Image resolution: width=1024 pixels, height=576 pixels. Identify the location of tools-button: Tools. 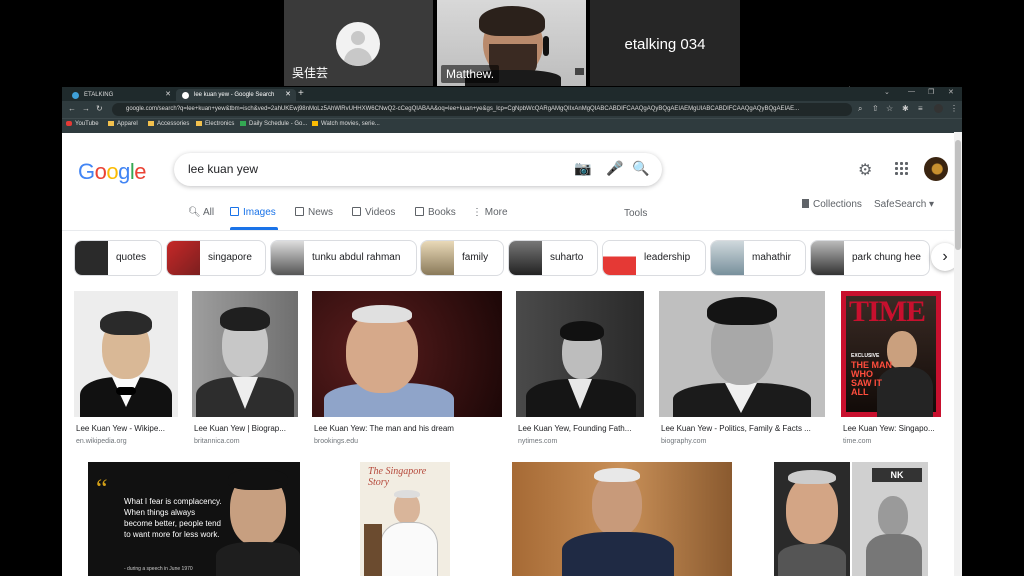
(635, 213).